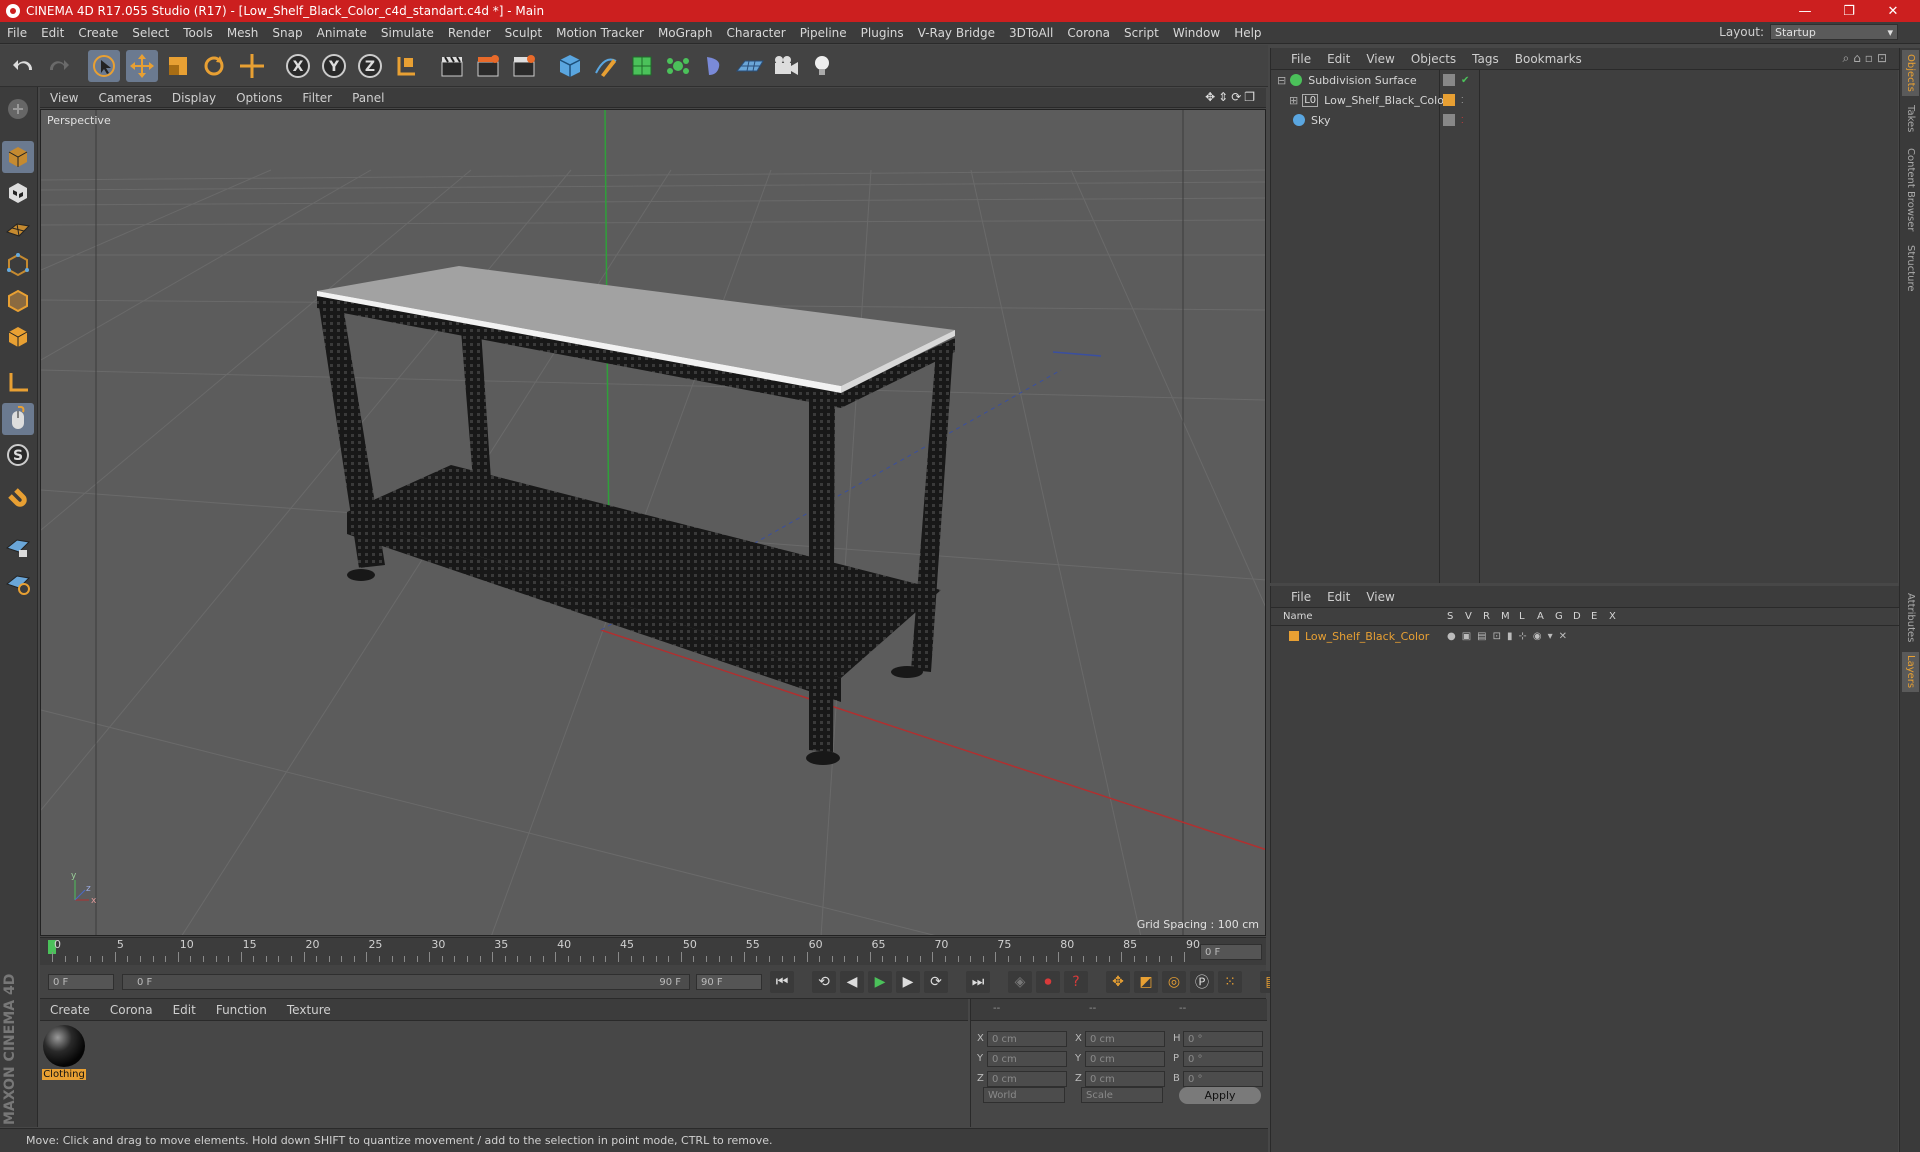  Describe the element at coordinates (252, 66) in the screenshot. I see `move-alt-button` at that location.